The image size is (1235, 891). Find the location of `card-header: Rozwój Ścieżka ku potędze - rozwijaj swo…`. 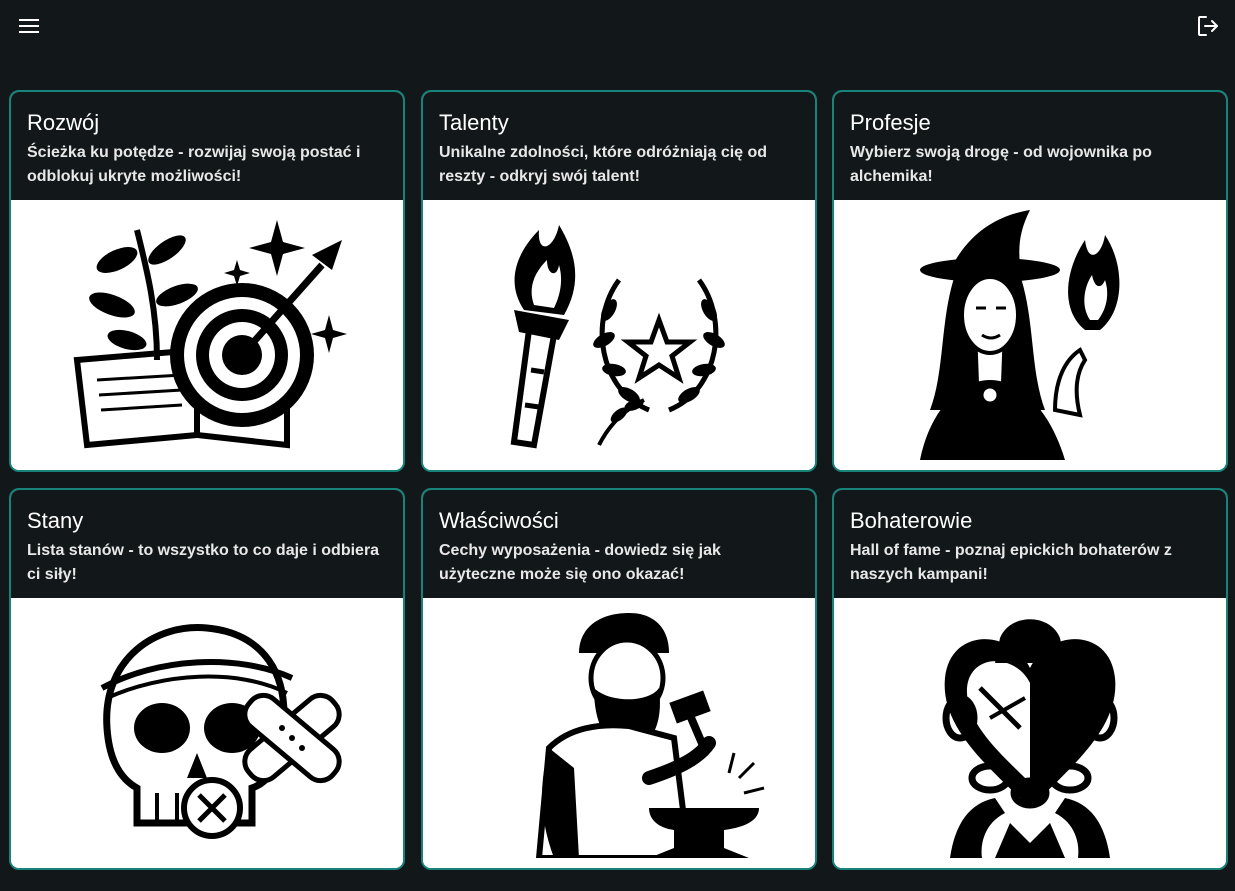

card-header: Rozwój Ścieżka ku potędze - rozwijaj swo… is located at coordinates (207, 146).